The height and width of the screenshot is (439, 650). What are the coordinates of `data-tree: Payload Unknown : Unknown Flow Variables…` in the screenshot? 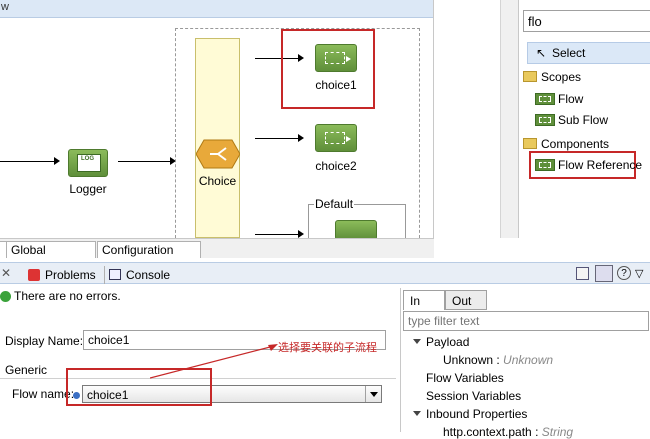 It's located at (525, 385).